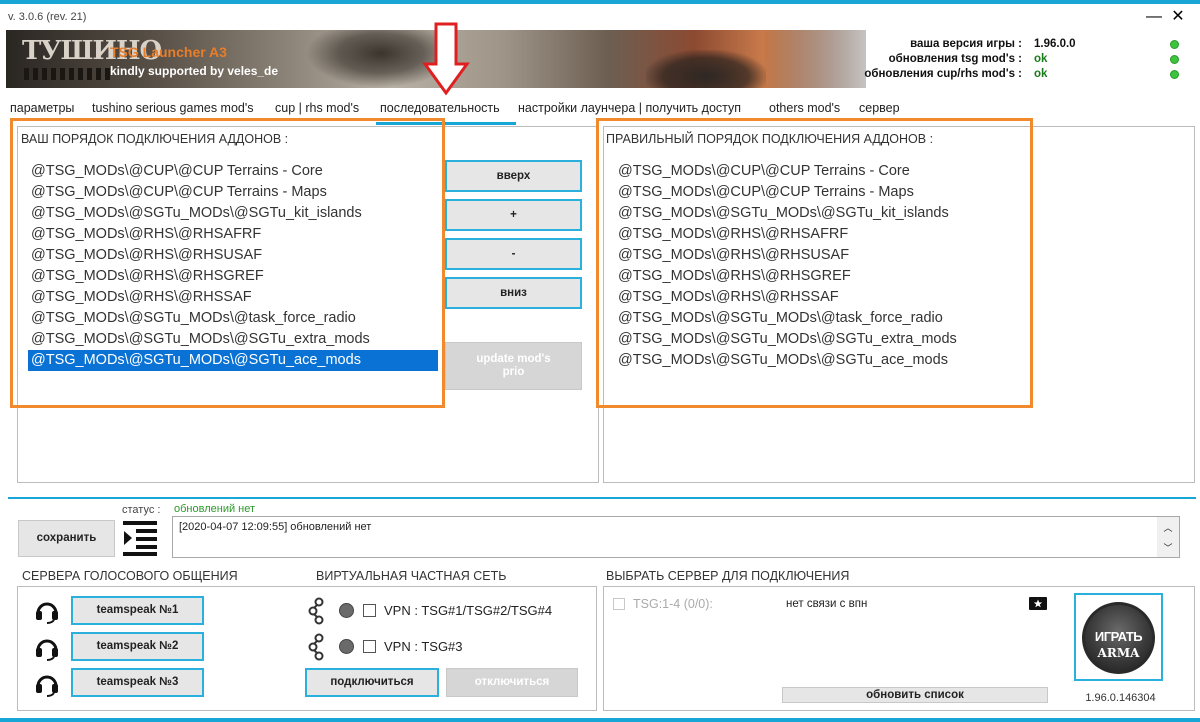 The height and width of the screenshot is (722, 1200). I want to click on scroll-down-icon: ﹀, so click(1168, 548).